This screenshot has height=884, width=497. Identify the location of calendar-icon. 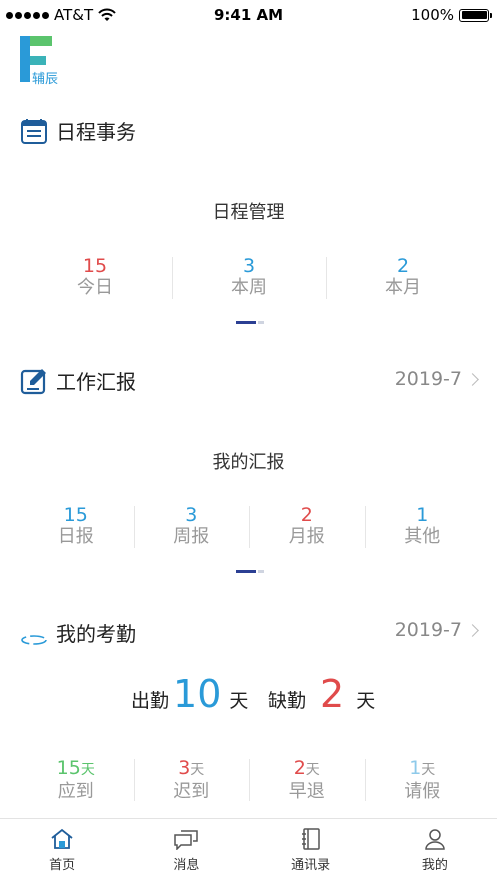
(34, 131).